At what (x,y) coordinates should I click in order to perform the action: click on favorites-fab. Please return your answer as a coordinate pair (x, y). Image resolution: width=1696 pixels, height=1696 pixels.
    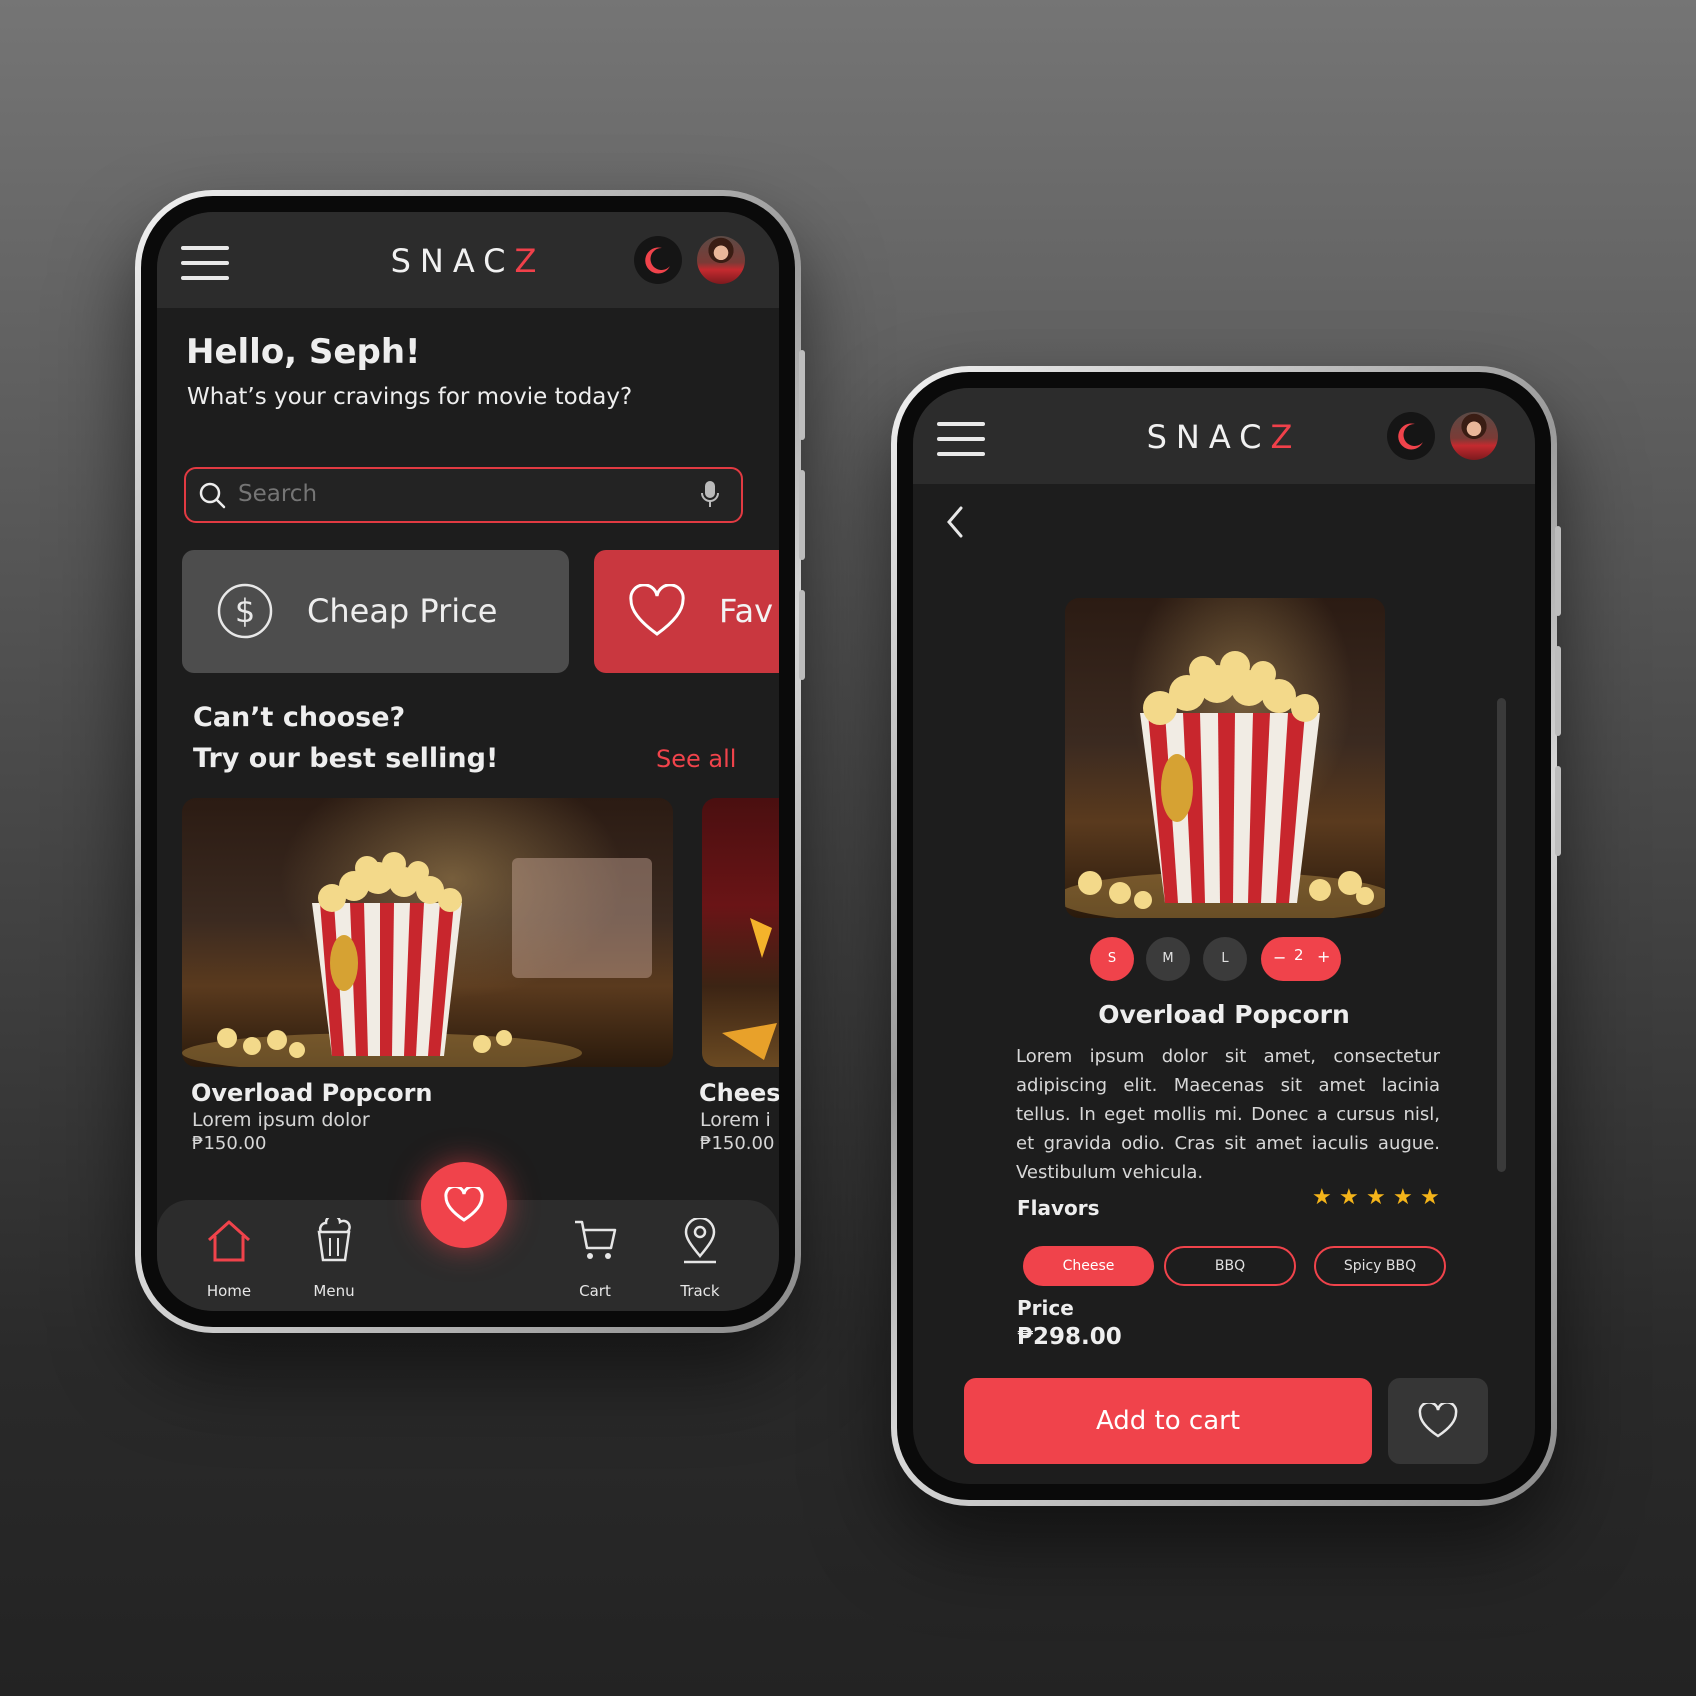
    Looking at the image, I should click on (464, 1205).